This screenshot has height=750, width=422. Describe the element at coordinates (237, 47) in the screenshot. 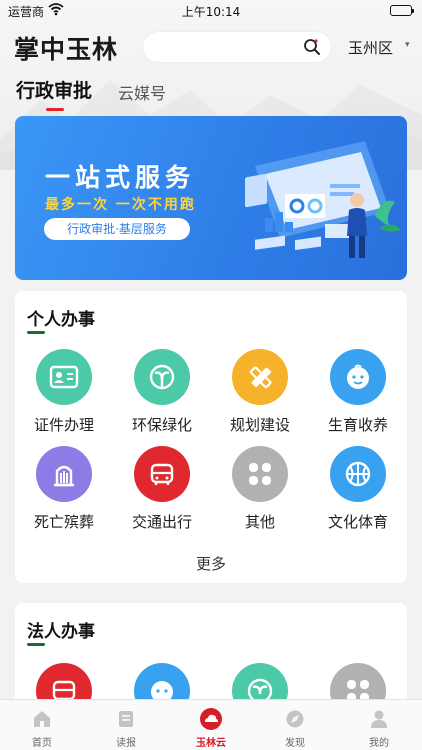

I see `search-input` at that location.